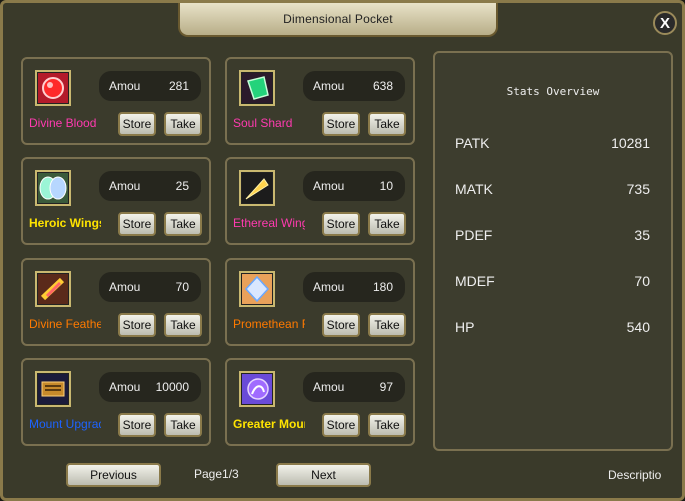  I want to click on item-name: Divine Blood, so click(63, 123).